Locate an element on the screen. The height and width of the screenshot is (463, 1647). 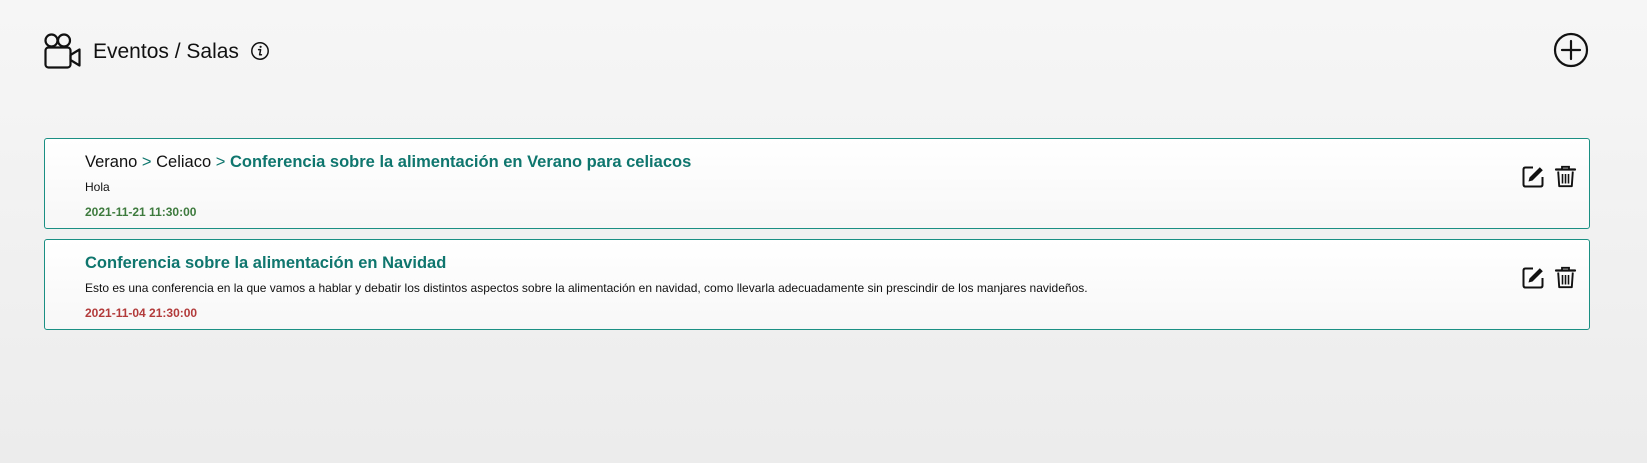
event-description: Hola is located at coordinates (97, 187).